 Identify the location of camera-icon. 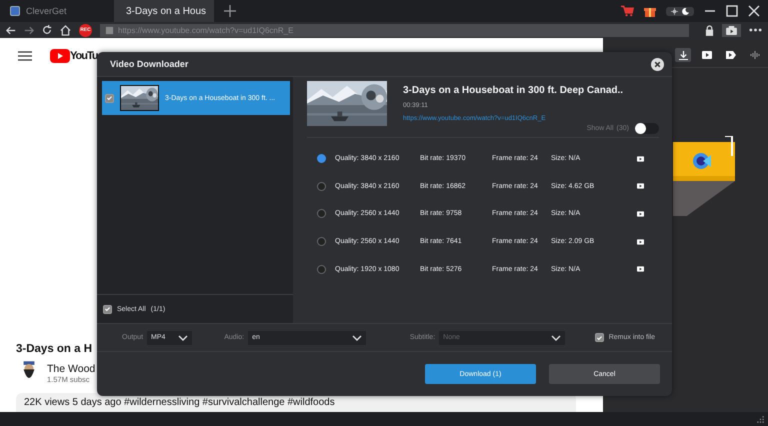
(731, 30).